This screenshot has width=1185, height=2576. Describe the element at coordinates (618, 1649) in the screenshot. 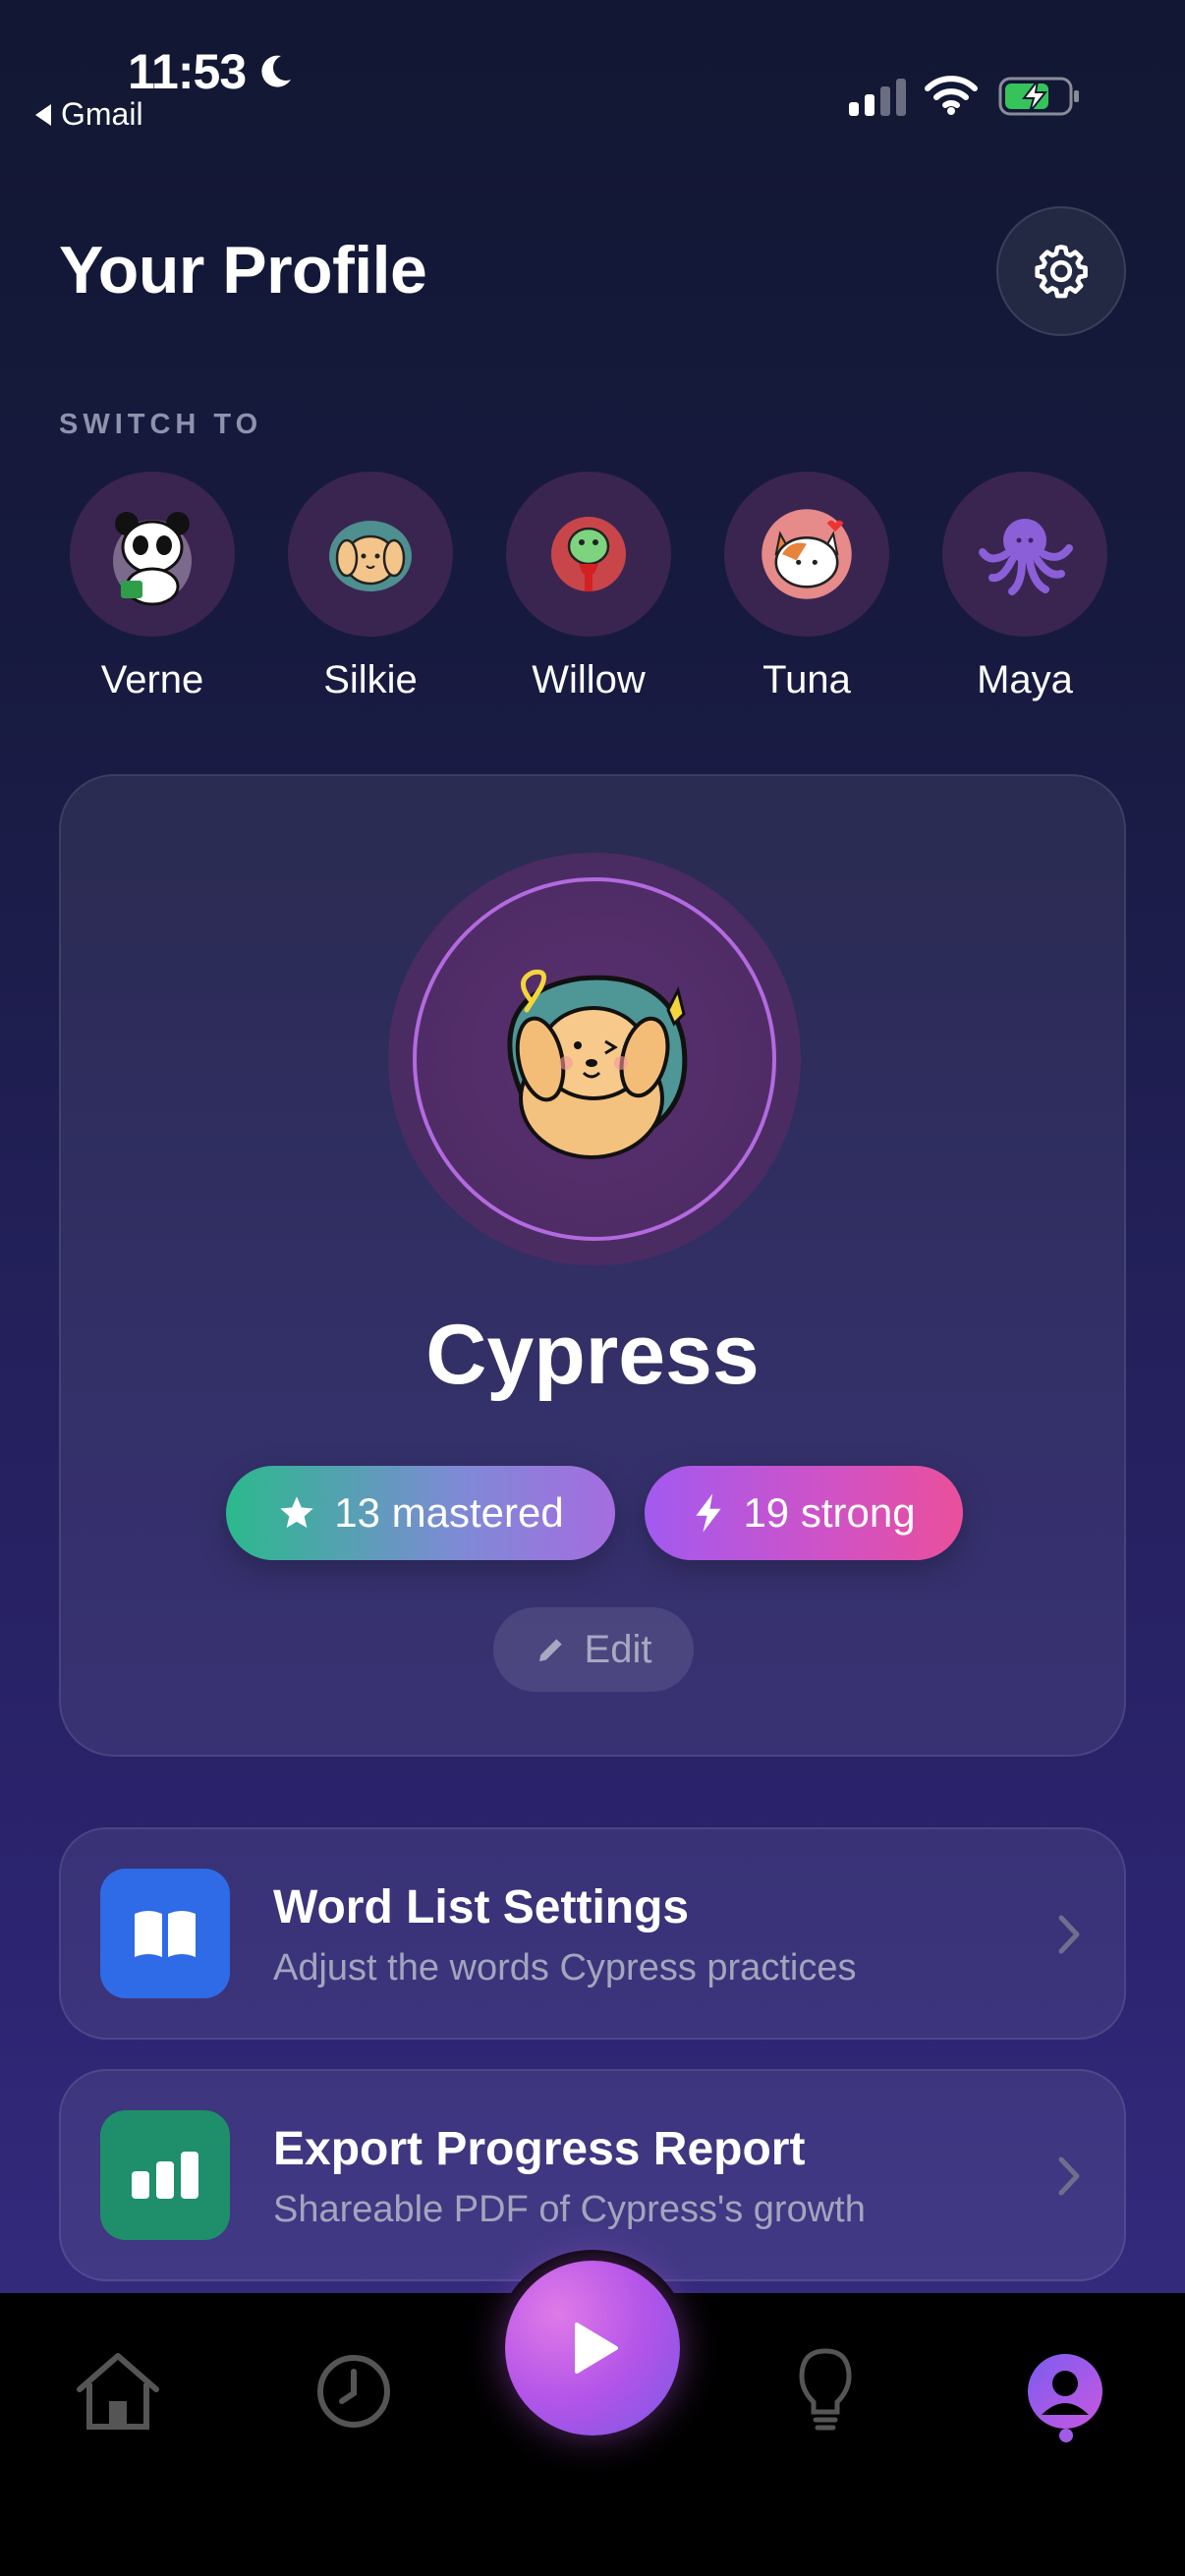

I see `edit-label: Edit` at that location.